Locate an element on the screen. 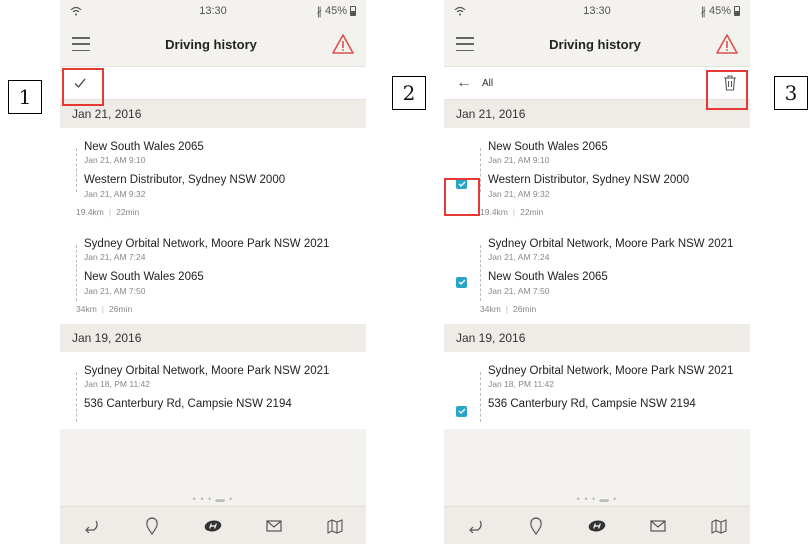  callout-3: 3 is located at coordinates (791, 93).